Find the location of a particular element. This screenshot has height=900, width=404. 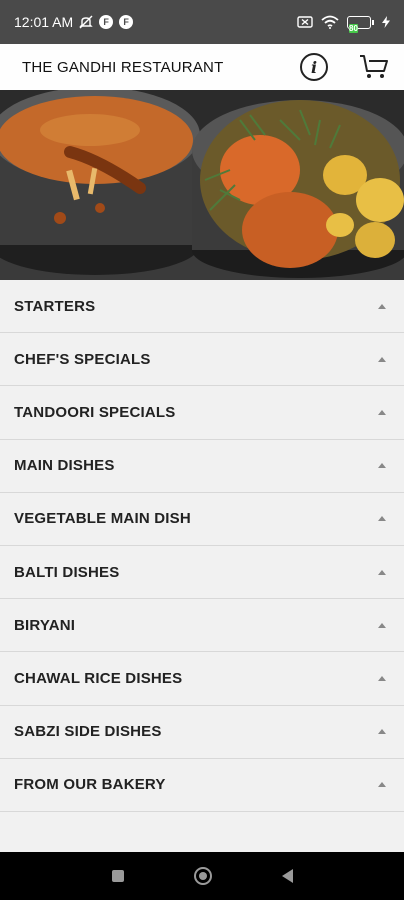

status-bar: 12:01 AM F F 80 is located at coordinates (202, 22).